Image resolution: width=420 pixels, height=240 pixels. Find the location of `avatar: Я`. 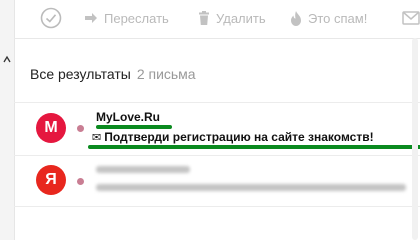

avatar: Я is located at coordinates (51, 180).